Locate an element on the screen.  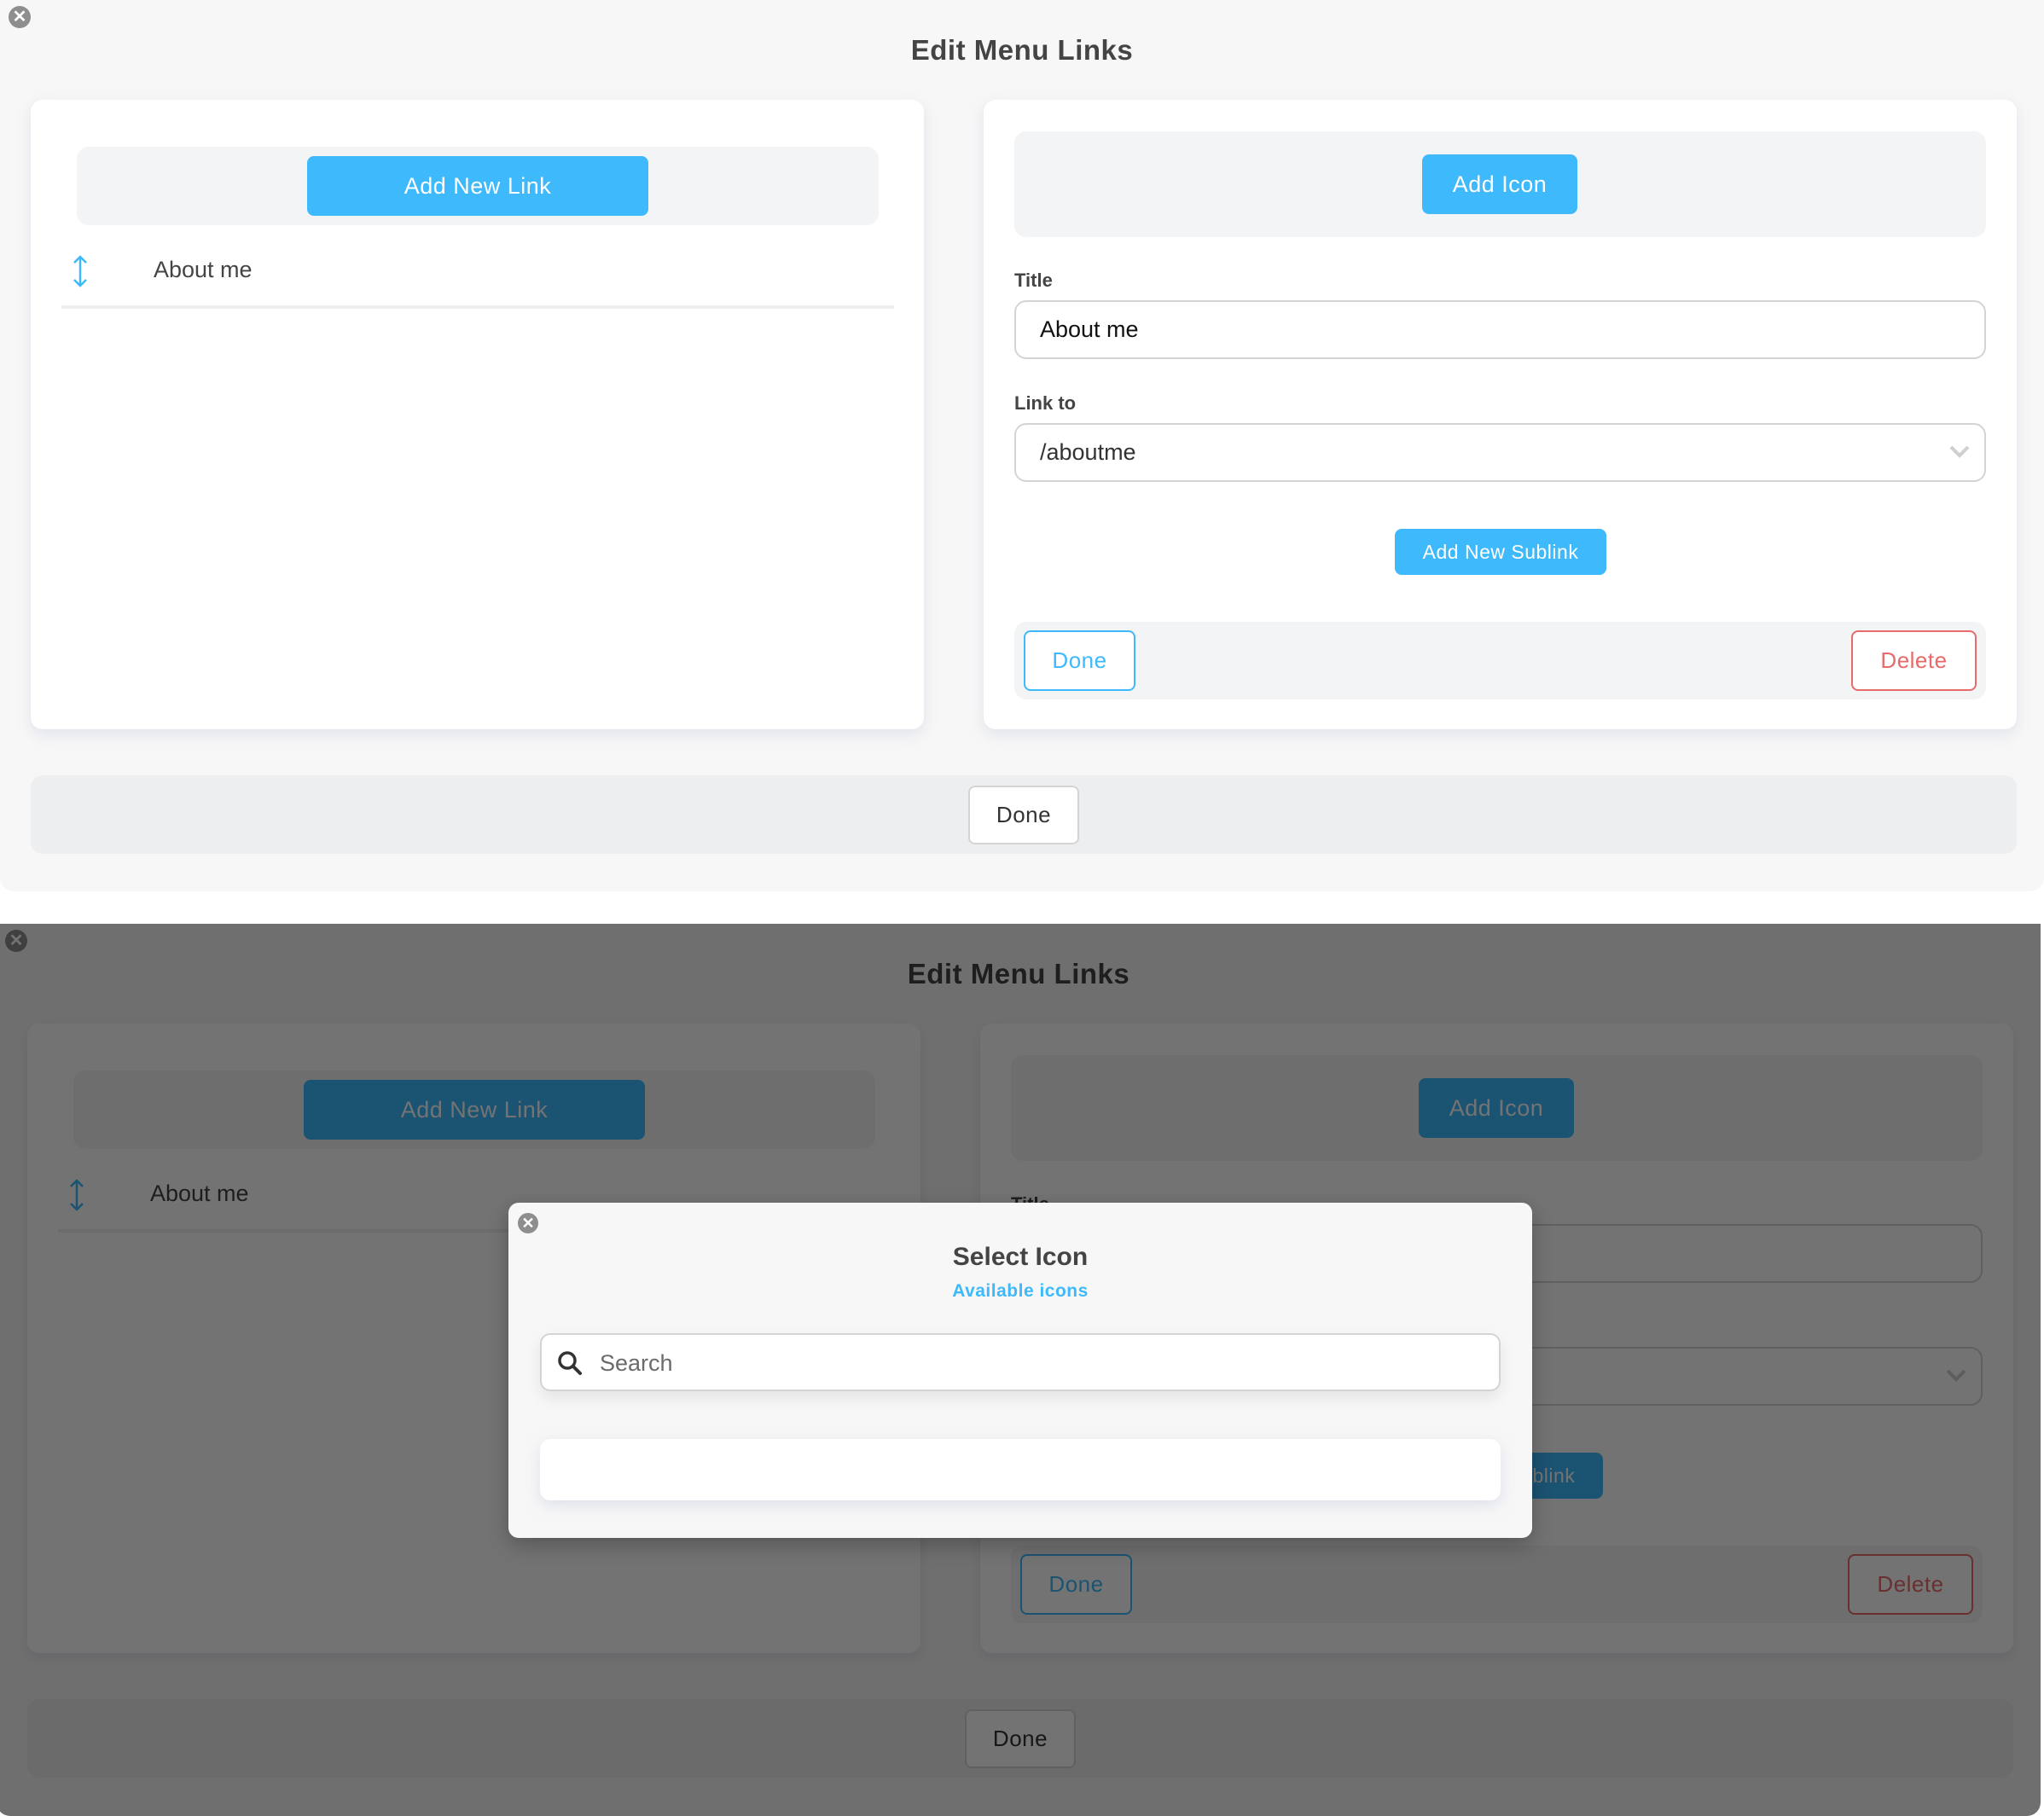
done-button: Done is located at coordinates (1079, 660).